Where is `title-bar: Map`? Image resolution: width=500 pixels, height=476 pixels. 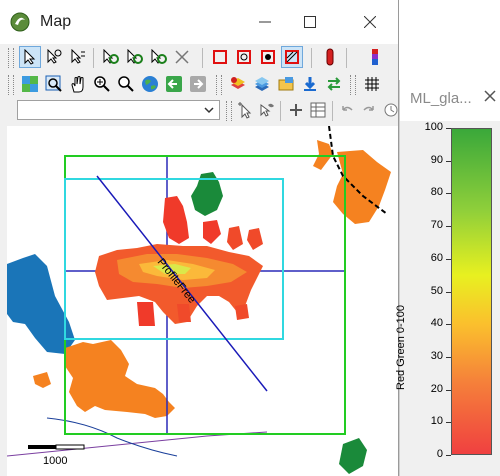 title-bar: Map is located at coordinates (199, 22).